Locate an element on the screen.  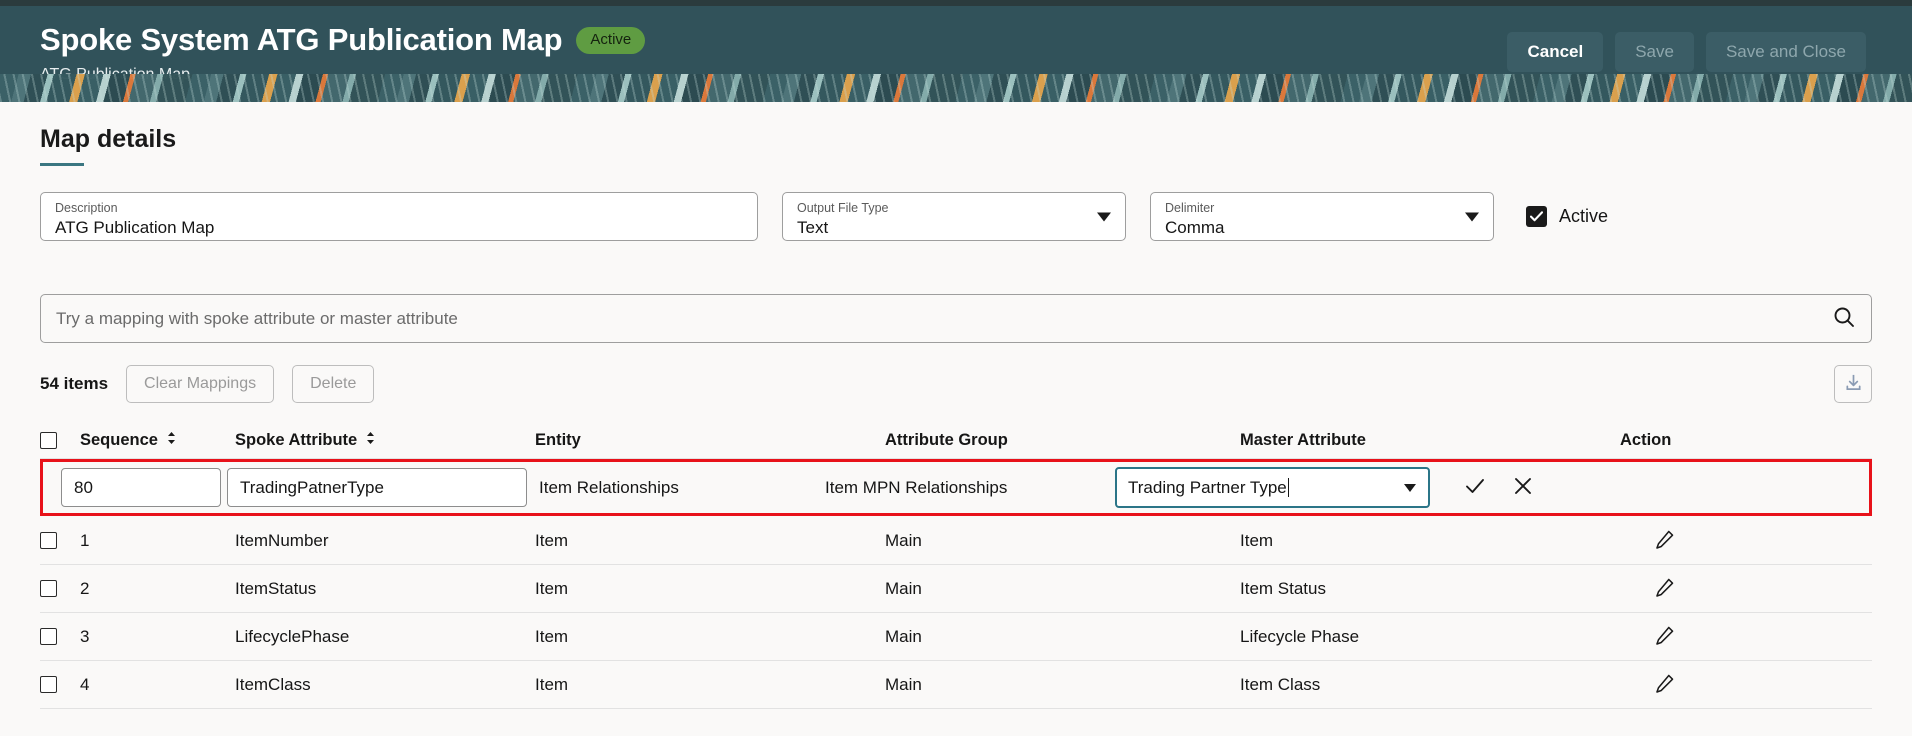
cell-master-attribute: Lifecycle Phase is located at coordinates (1300, 636).